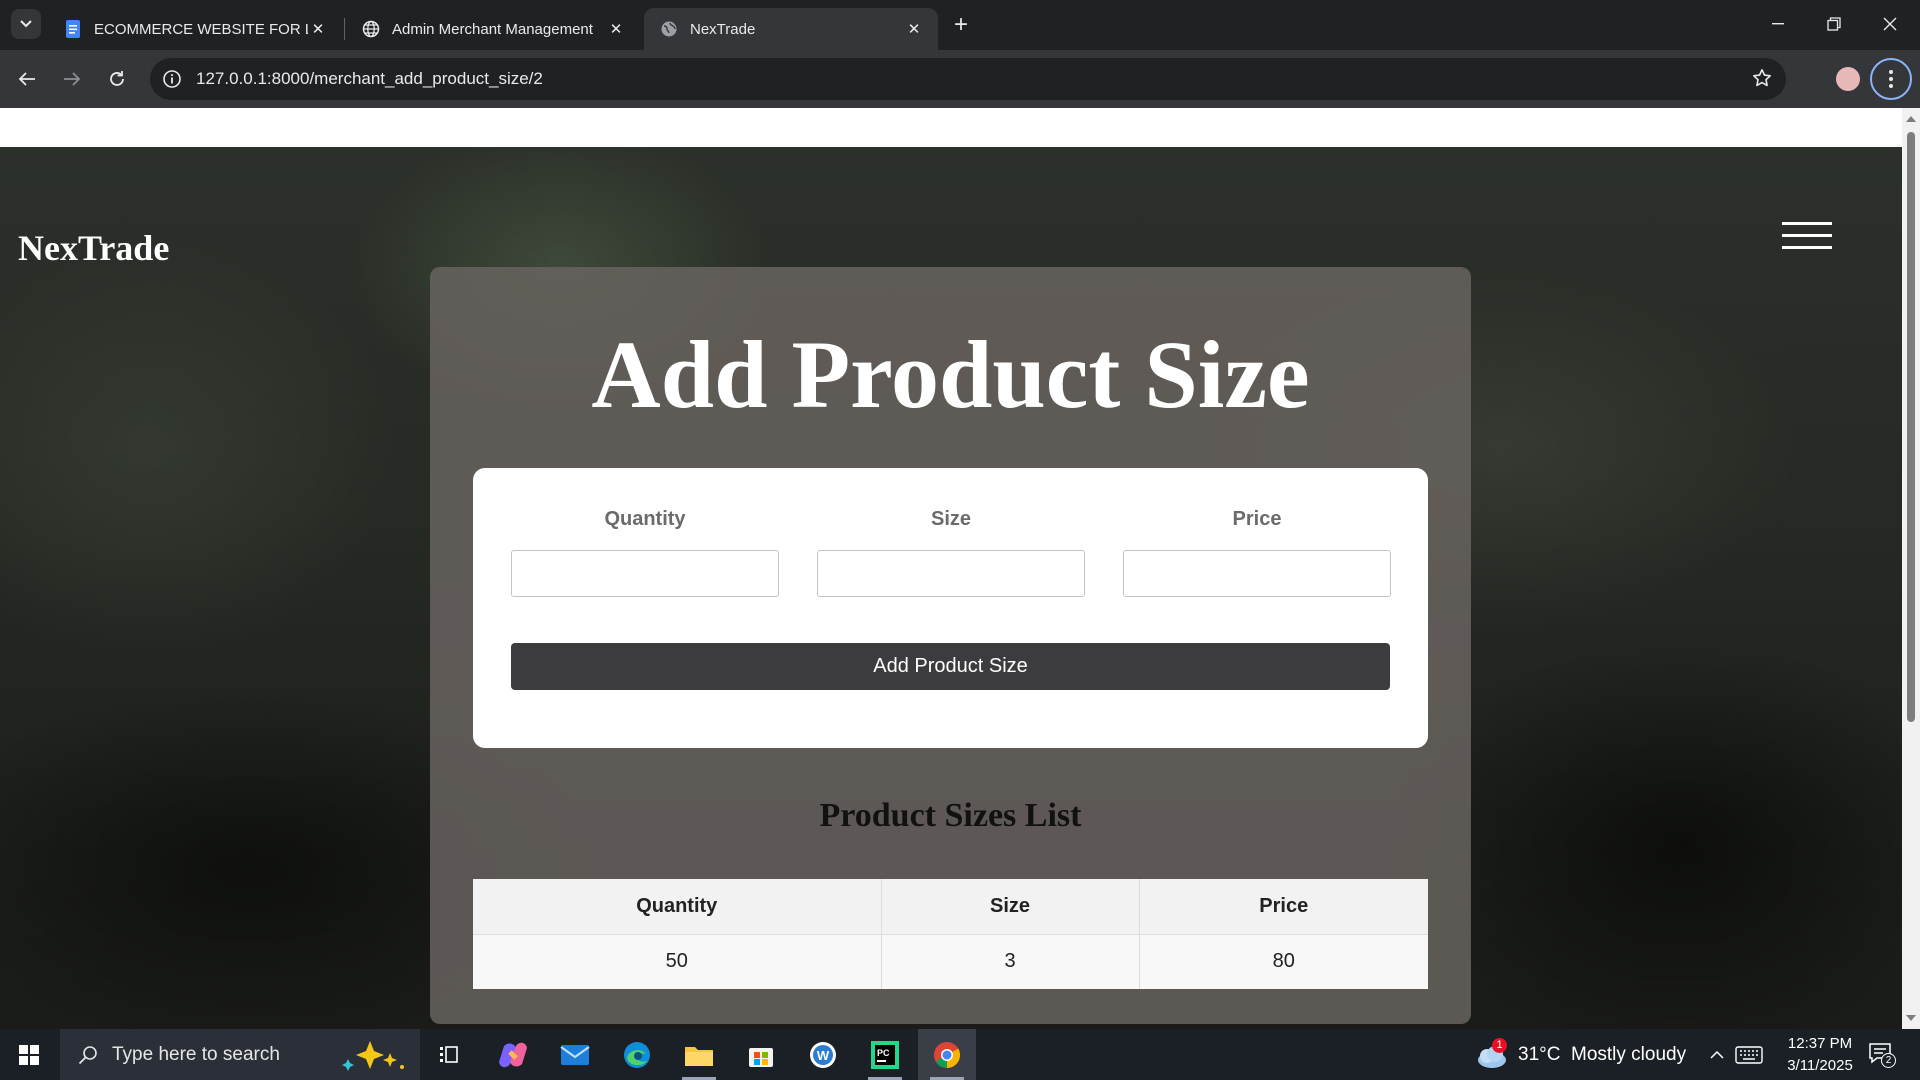  What do you see at coordinates (1010, 961) in the screenshot?
I see `cell-size: 3` at bounding box center [1010, 961].